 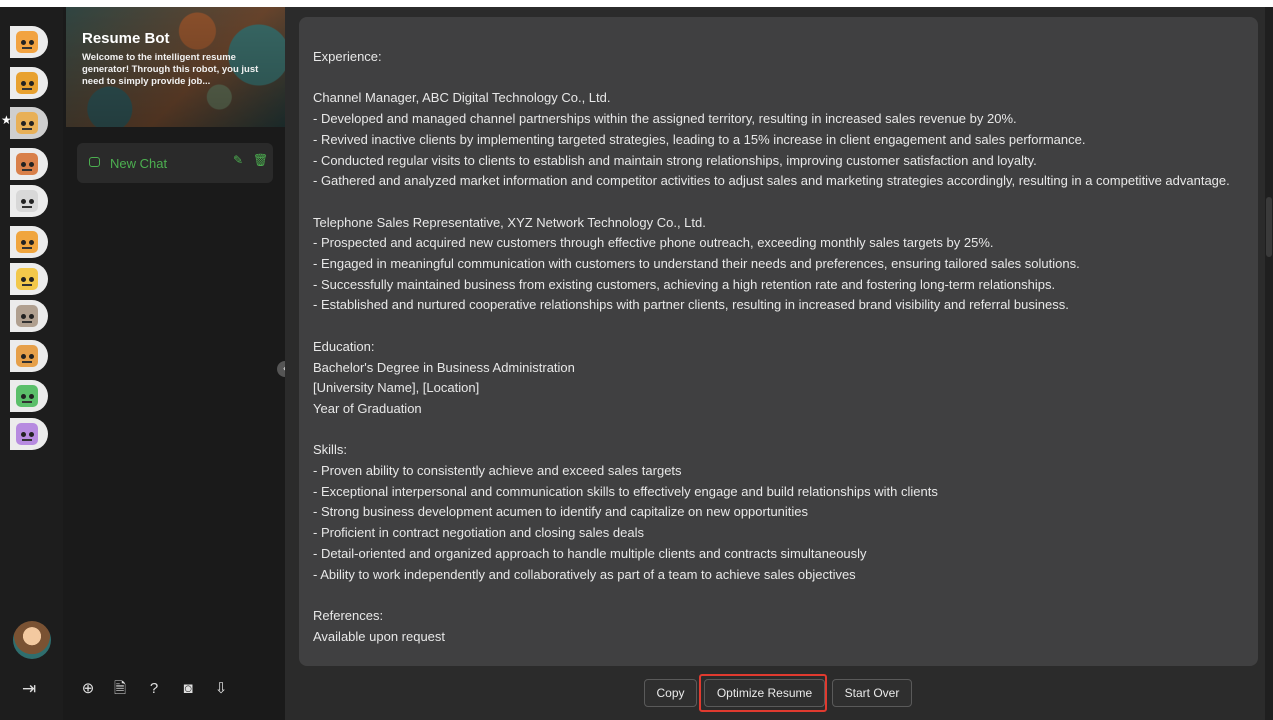 I want to click on bot-4-icon, so click(x=29, y=164).